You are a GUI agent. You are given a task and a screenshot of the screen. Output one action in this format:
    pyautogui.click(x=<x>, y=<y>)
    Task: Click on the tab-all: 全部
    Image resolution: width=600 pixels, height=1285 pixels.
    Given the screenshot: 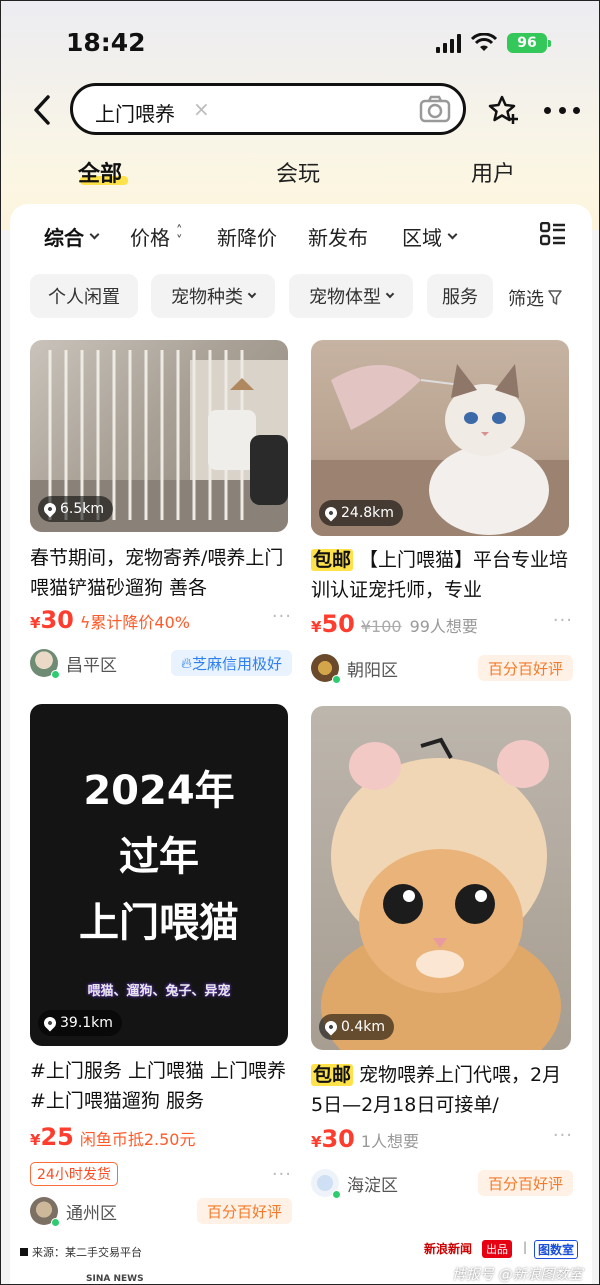 What is the action you would take?
    pyautogui.click(x=100, y=172)
    